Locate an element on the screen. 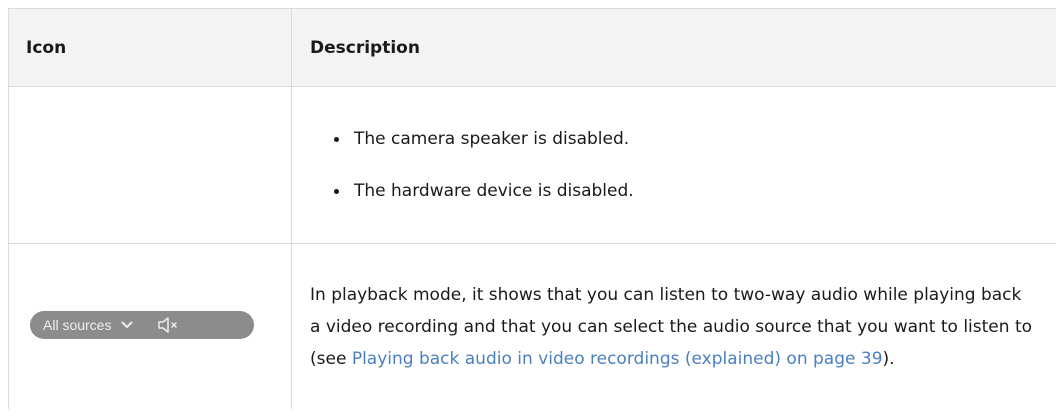 The image size is (1057, 412). all-sources-label: All sources is located at coordinates (77, 324).